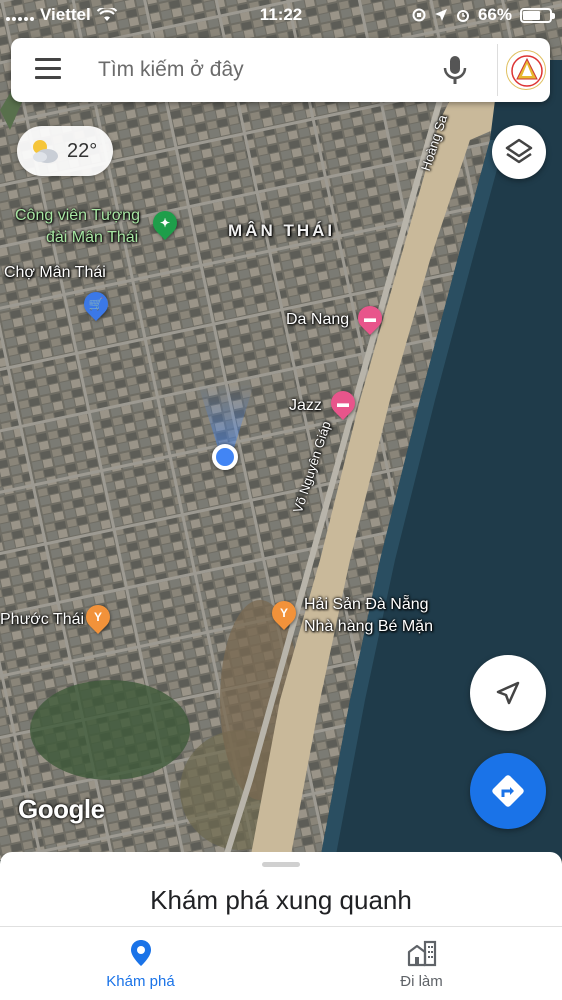 This screenshot has height=1000, width=562. What do you see at coordinates (48, 69) in the screenshot?
I see `hamburger-menu-icon` at bounding box center [48, 69].